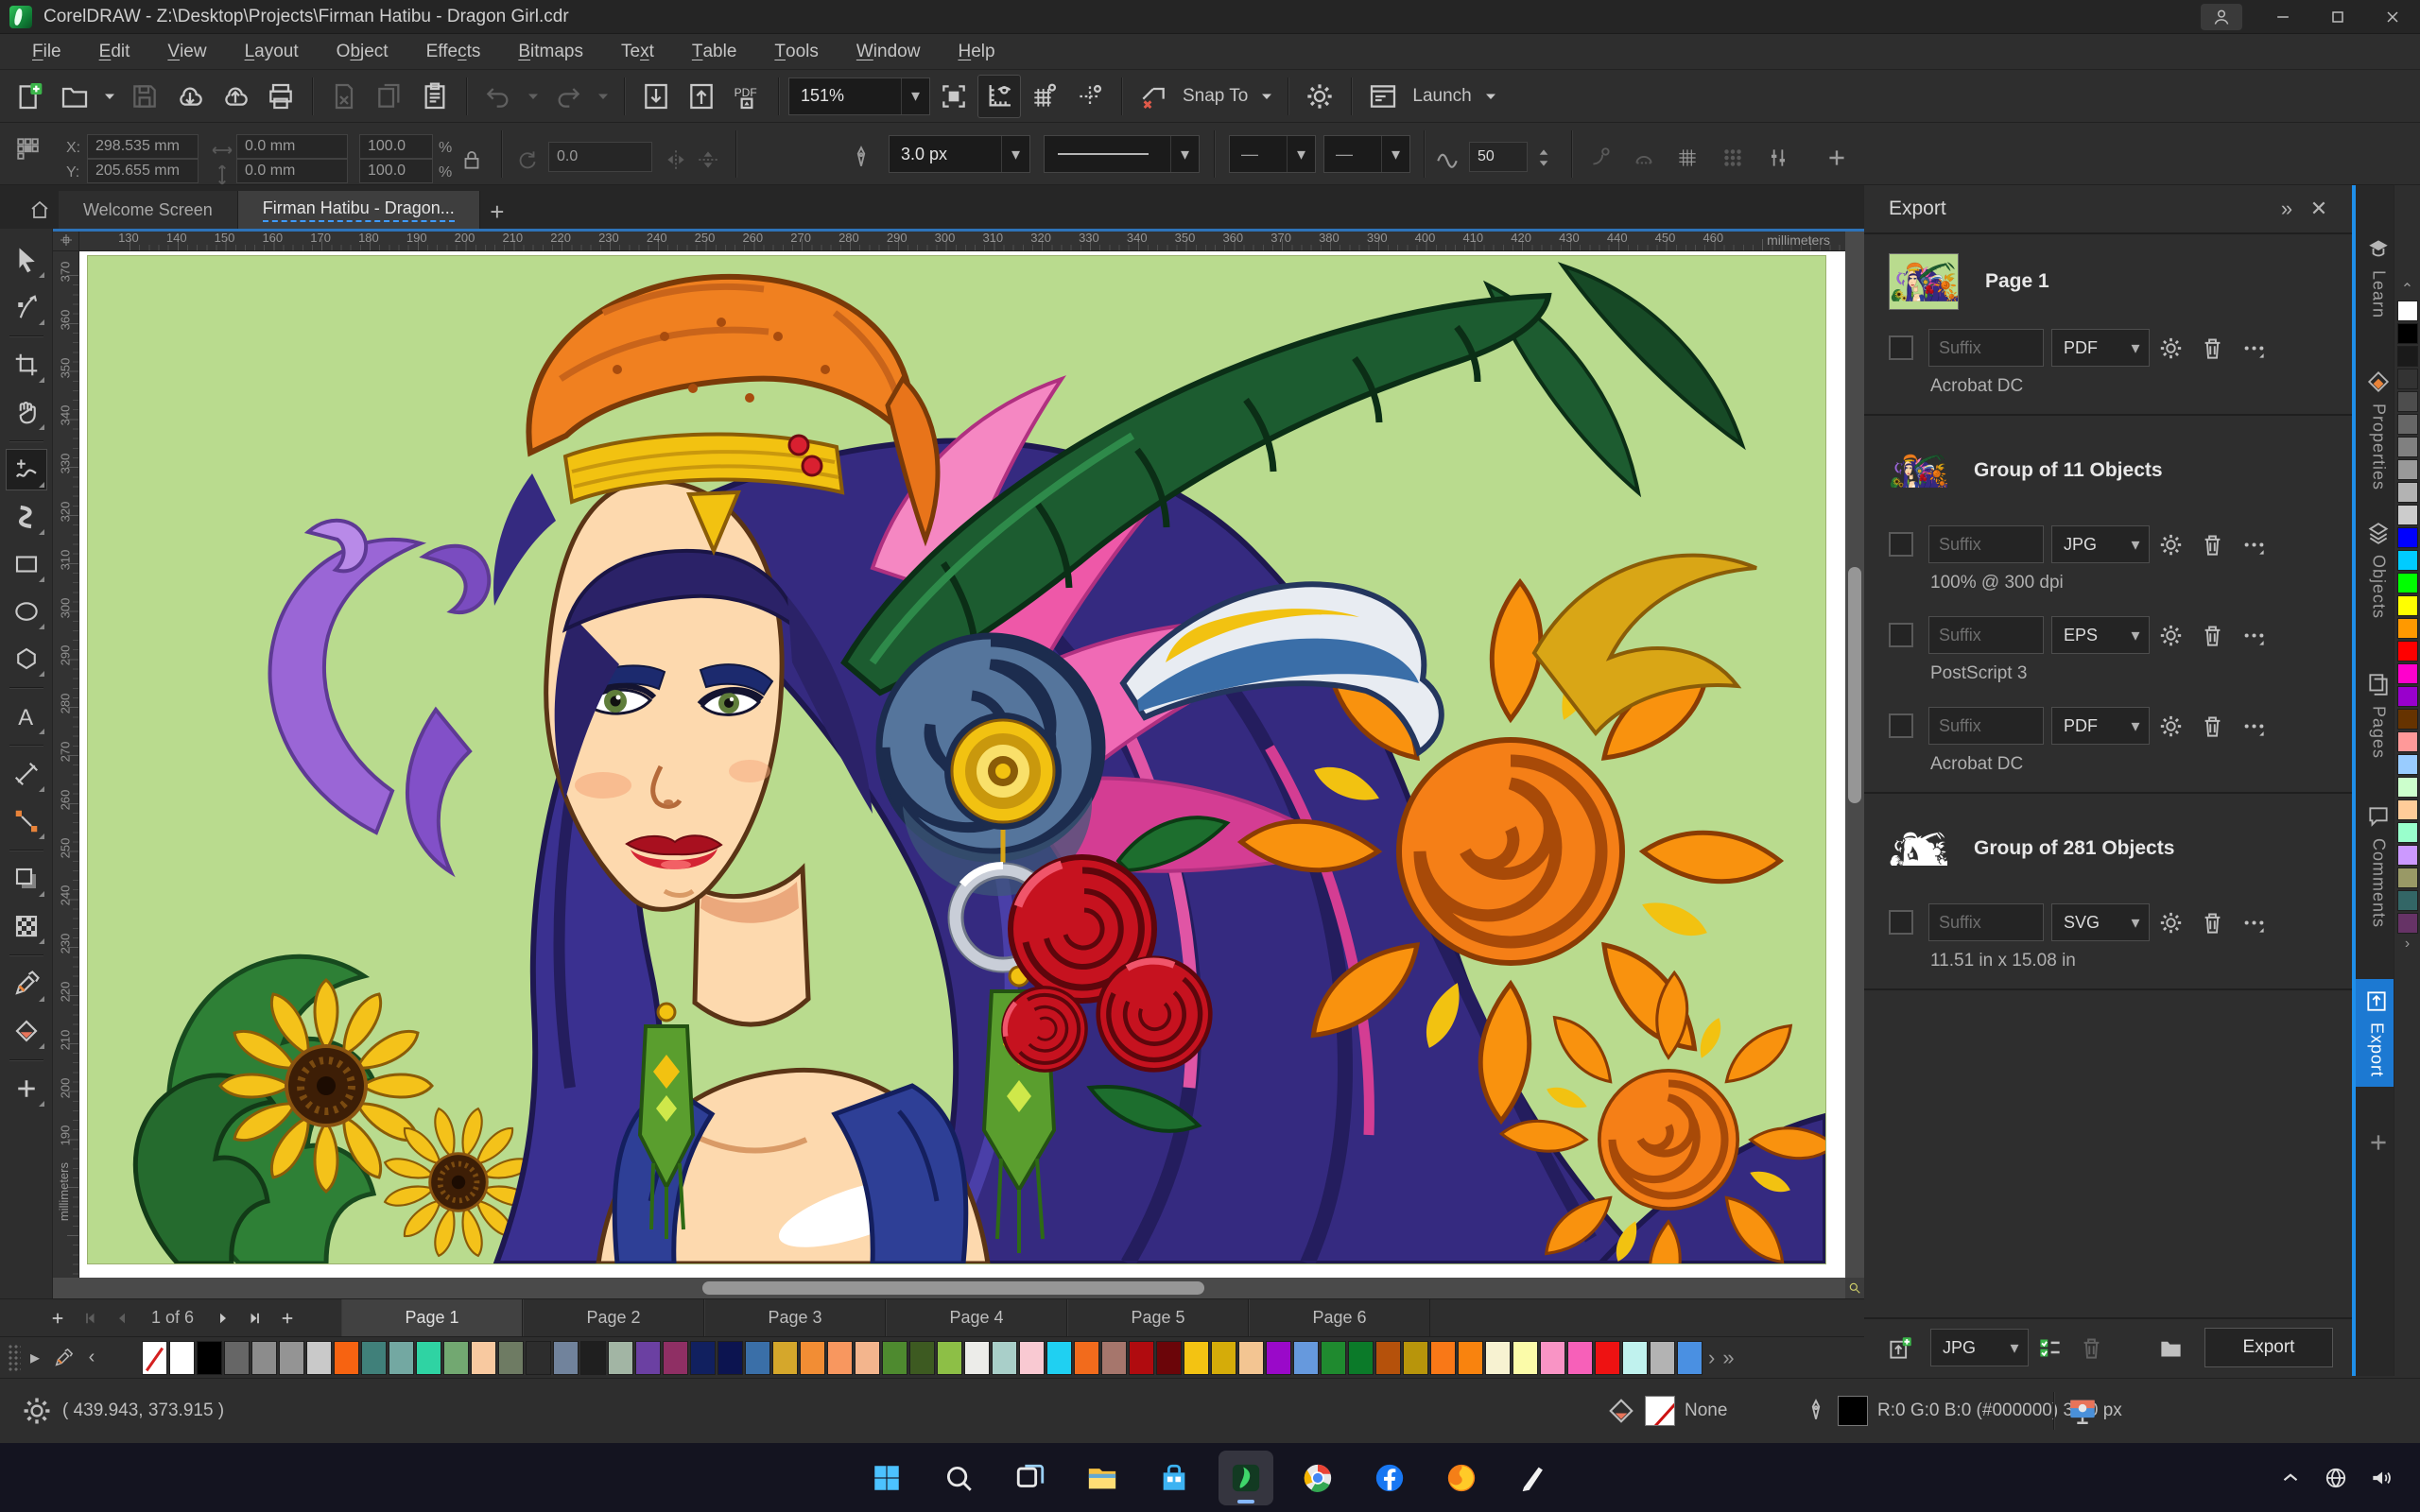  I want to click on page-tab-1: Page 1, so click(432, 1317).